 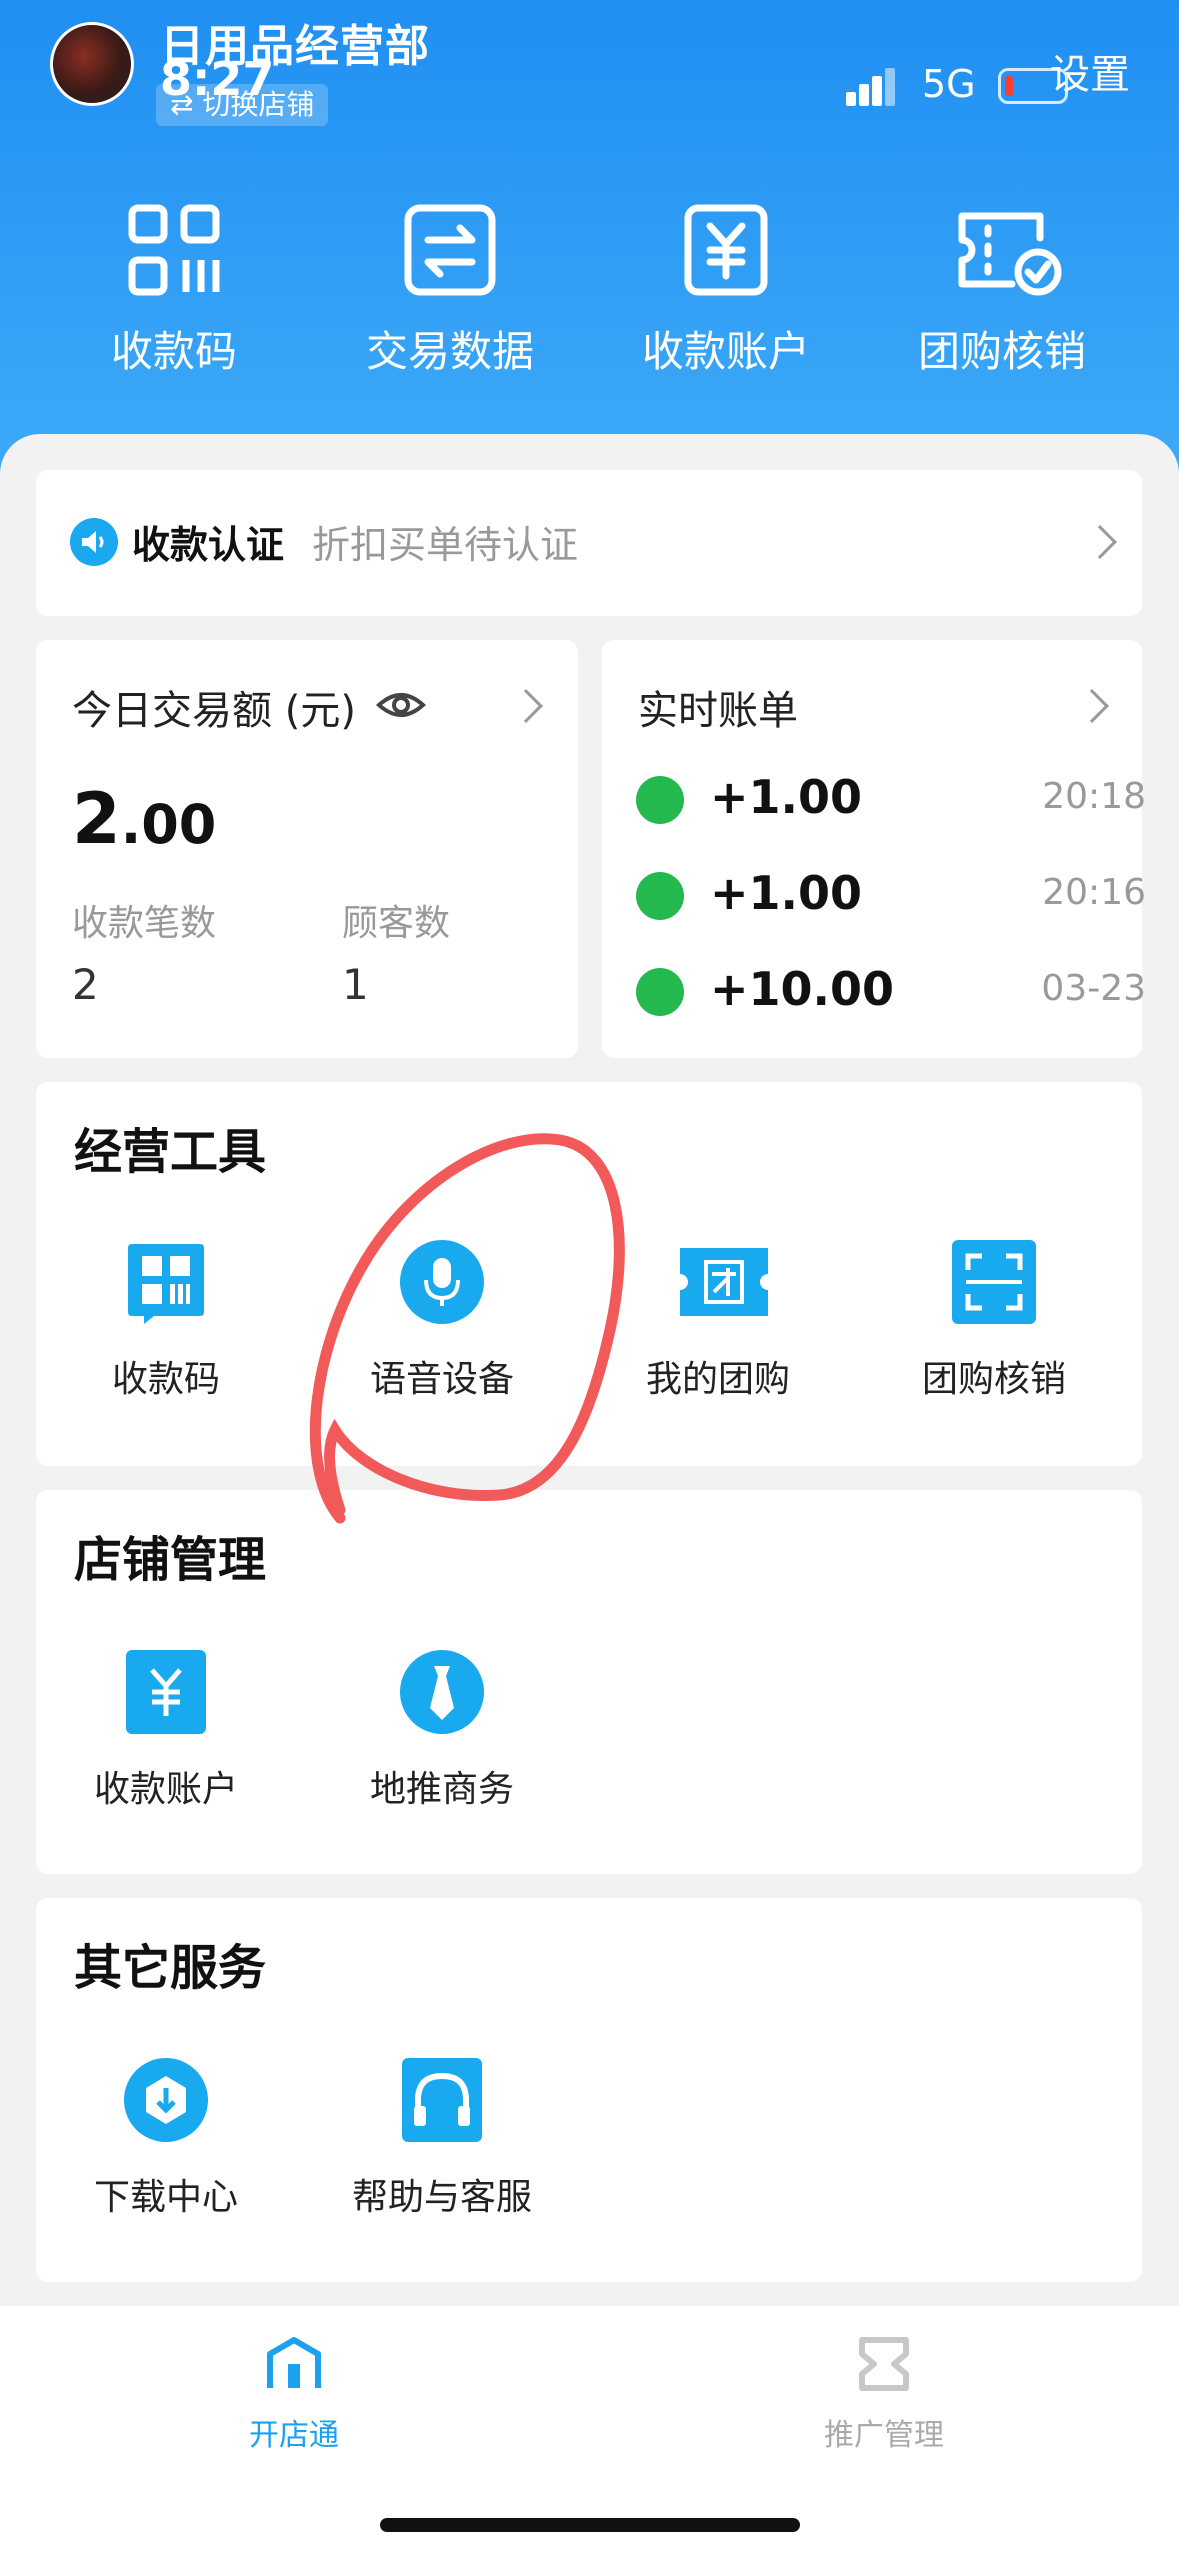 What do you see at coordinates (294, 2395) in the screenshot?
I see `tab-open-store: 开店通` at bounding box center [294, 2395].